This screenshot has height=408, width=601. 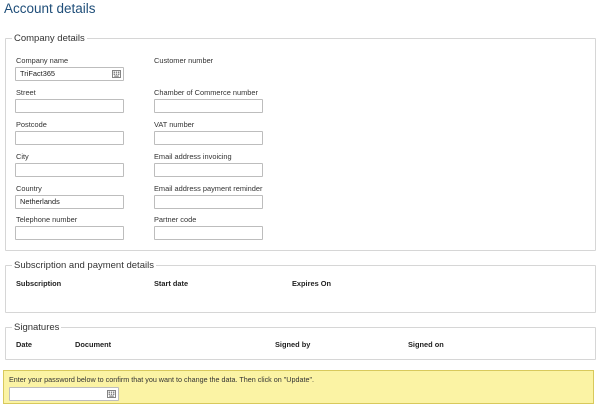 I want to click on partner-code-field, so click(x=208, y=233).